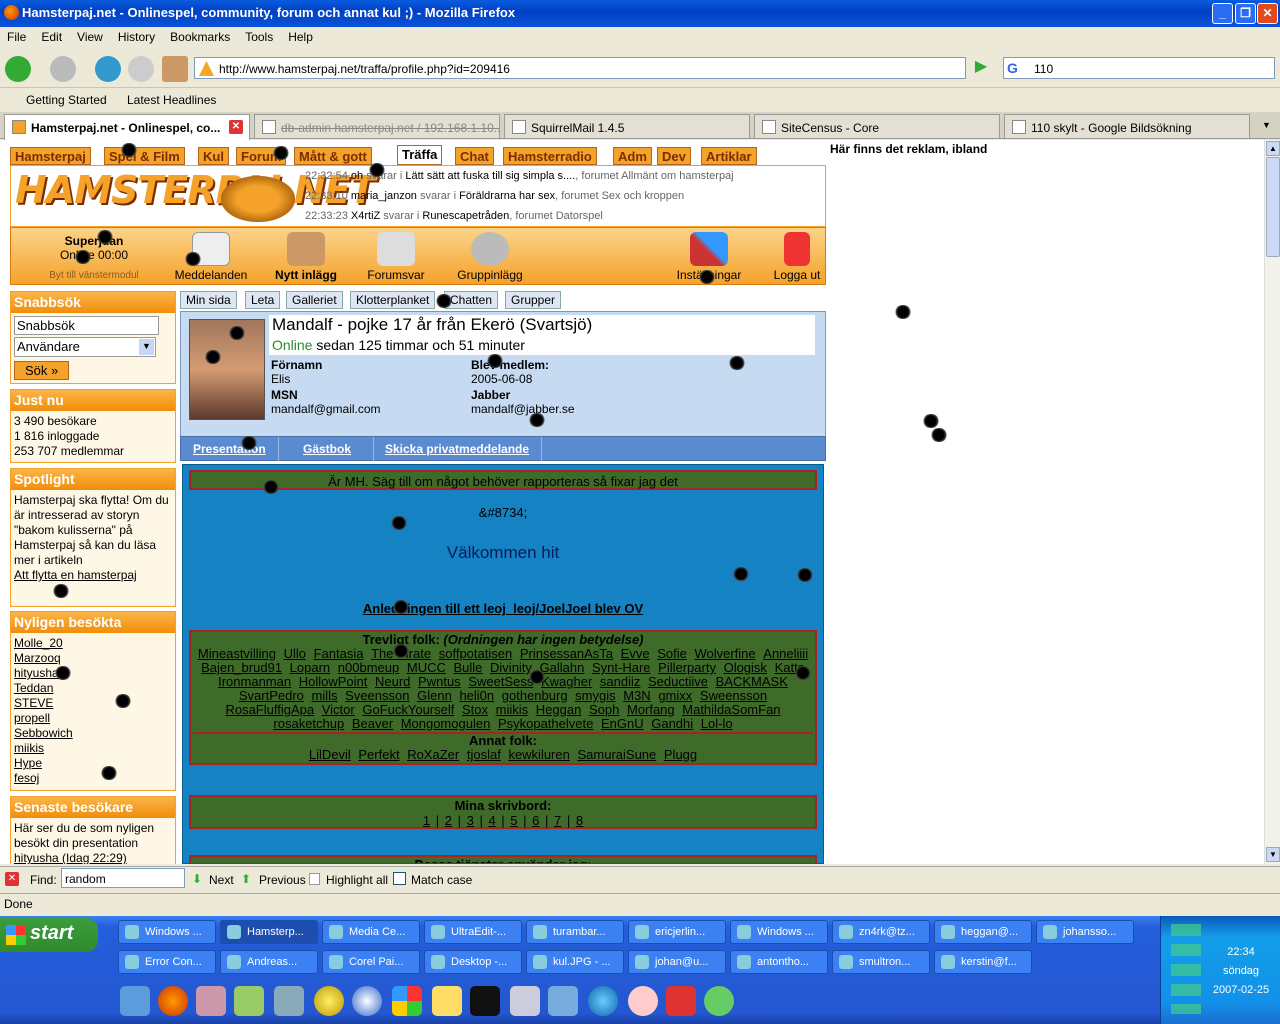 The width and height of the screenshot is (1280, 1024). I want to click on feed-user: oh, so click(357, 176).